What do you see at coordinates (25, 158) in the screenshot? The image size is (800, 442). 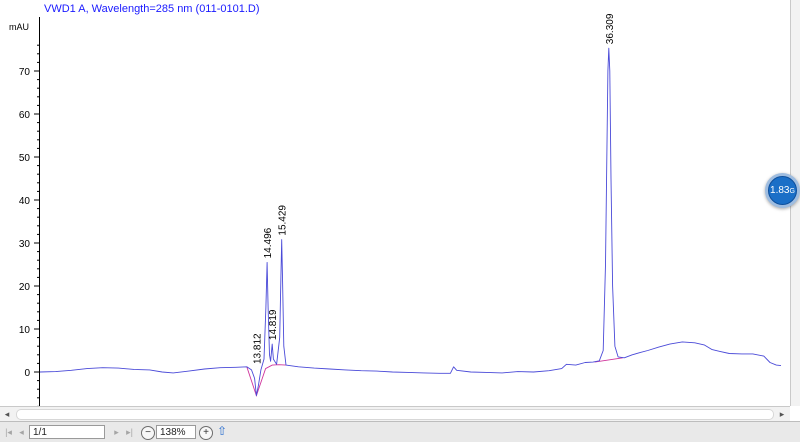 I see `y-tick-label: 50` at bounding box center [25, 158].